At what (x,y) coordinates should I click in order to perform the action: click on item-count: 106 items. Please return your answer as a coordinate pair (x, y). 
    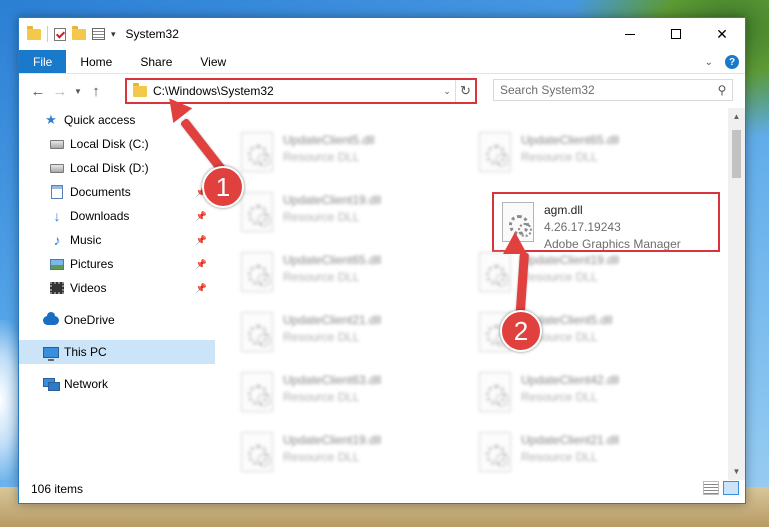
    Looking at the image, I should click on (57, 489).